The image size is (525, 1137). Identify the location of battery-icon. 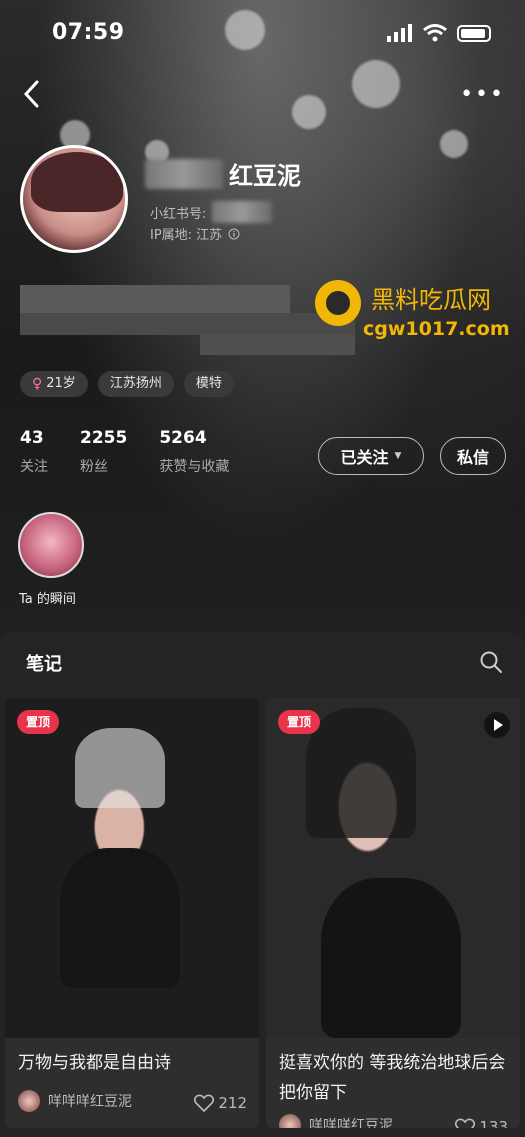
(474, 33).